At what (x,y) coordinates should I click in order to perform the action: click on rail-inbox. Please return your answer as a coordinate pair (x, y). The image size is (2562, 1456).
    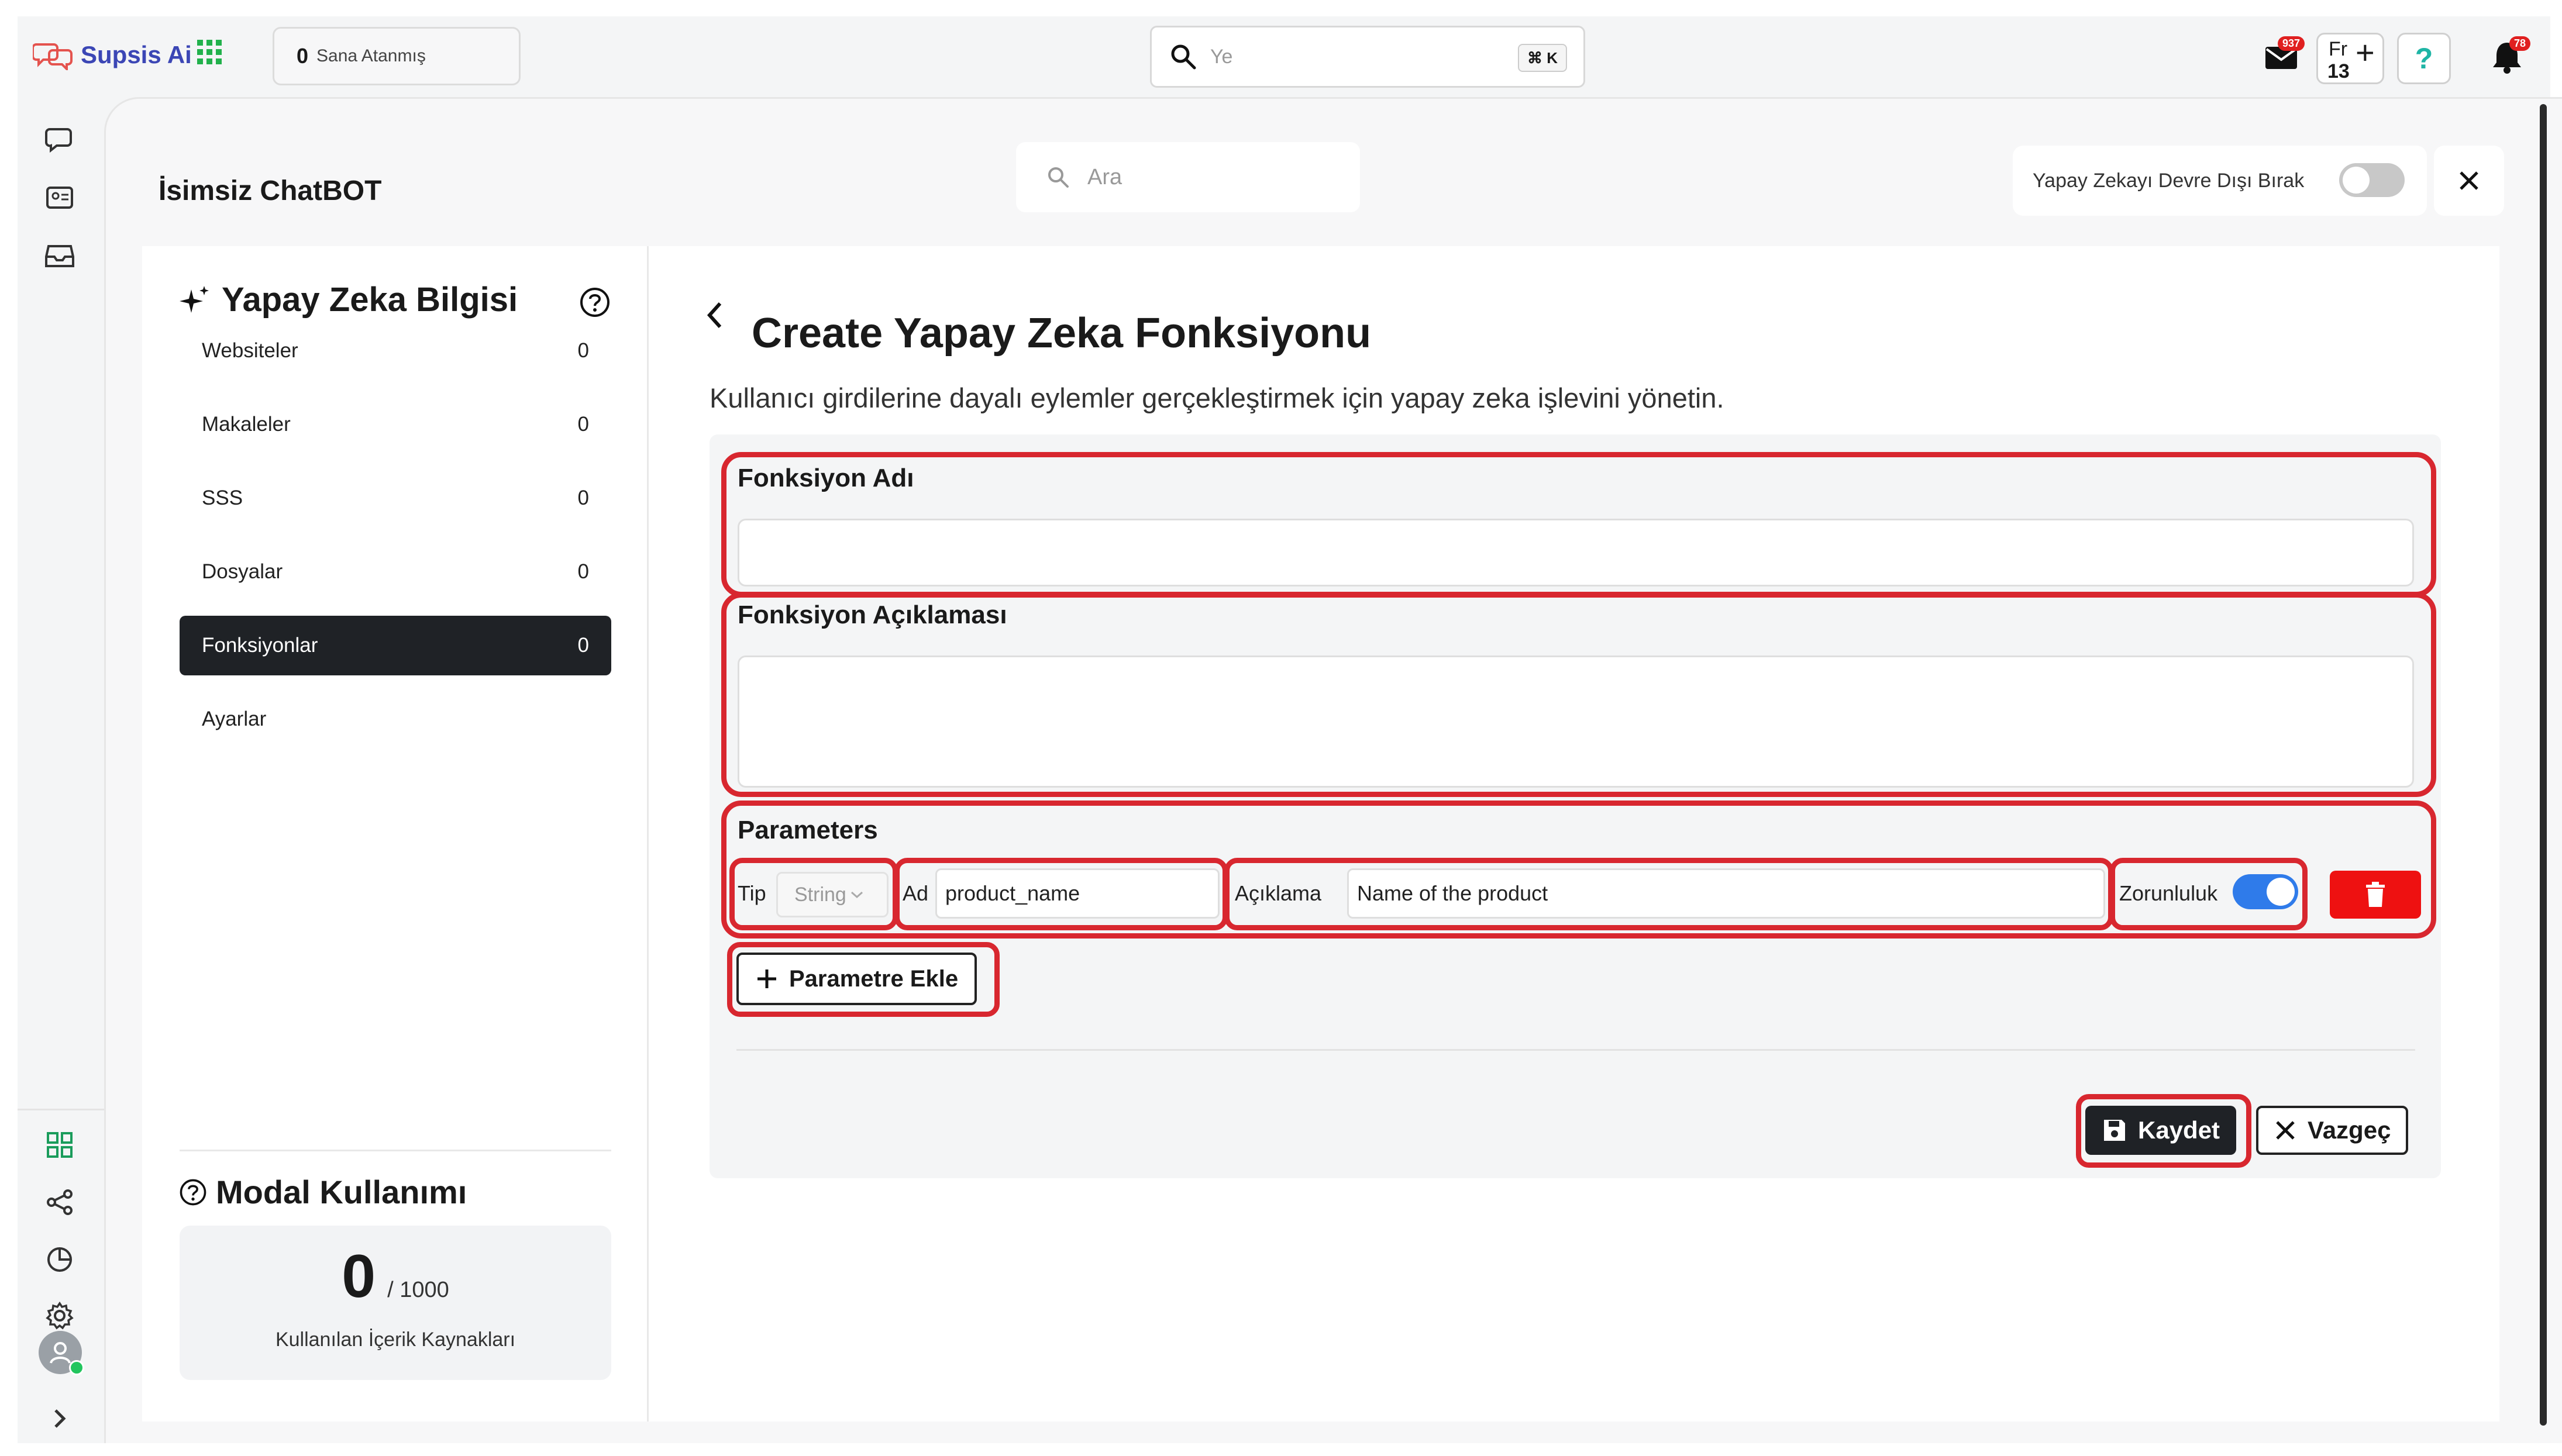
    Looking at the image, I should click on (59, 256).